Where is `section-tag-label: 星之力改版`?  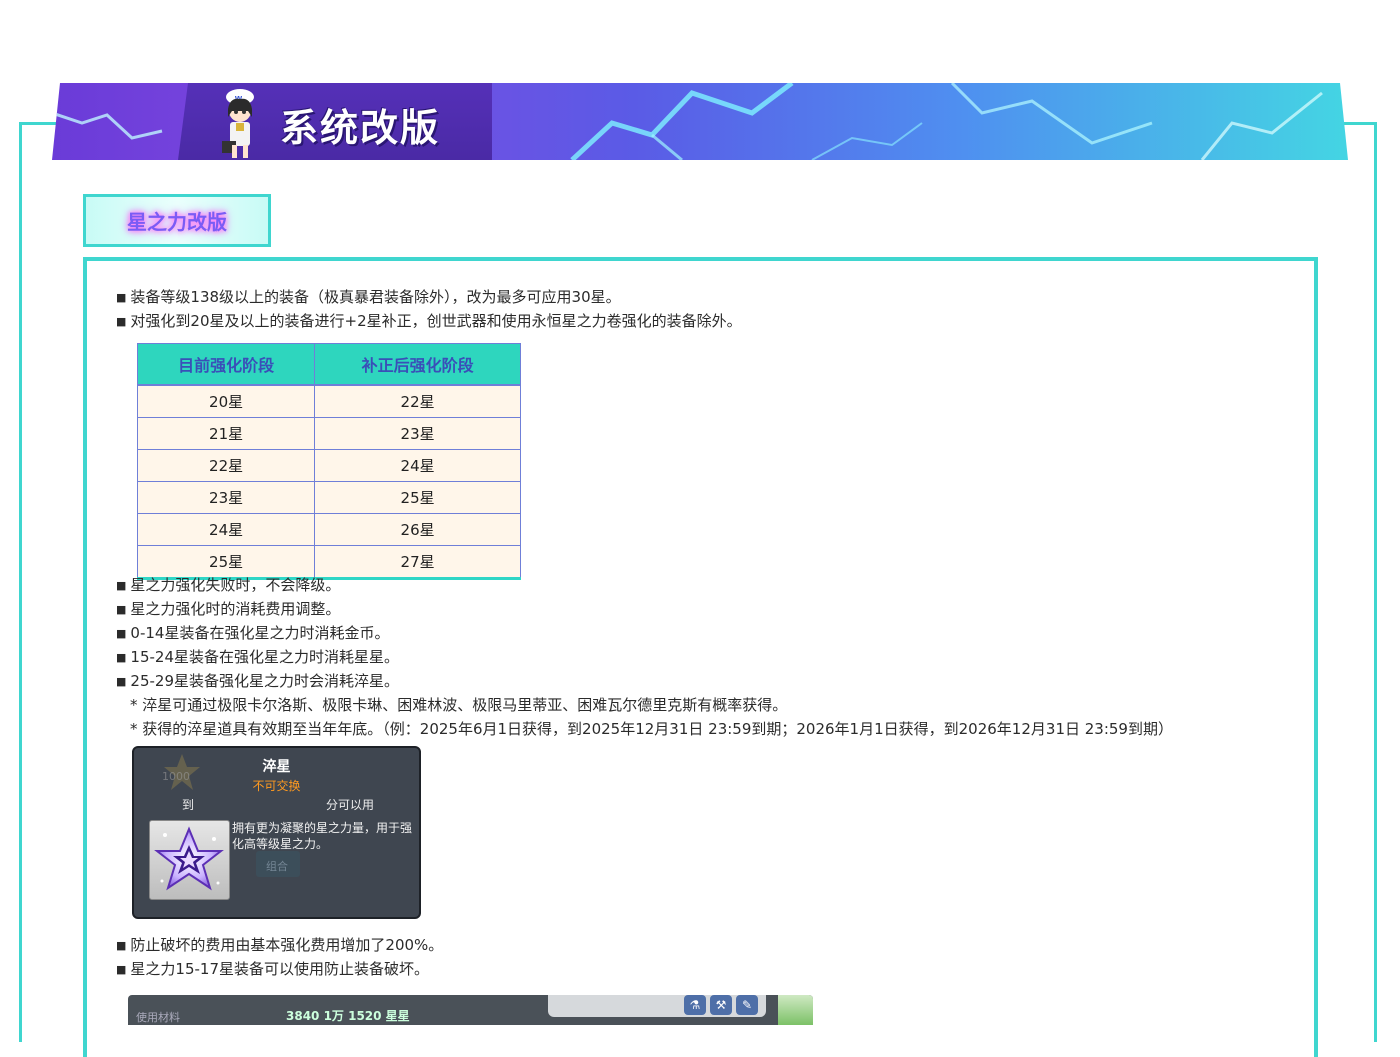
section-tag-label: 星之力改版 is located at coordinates (177, 222).